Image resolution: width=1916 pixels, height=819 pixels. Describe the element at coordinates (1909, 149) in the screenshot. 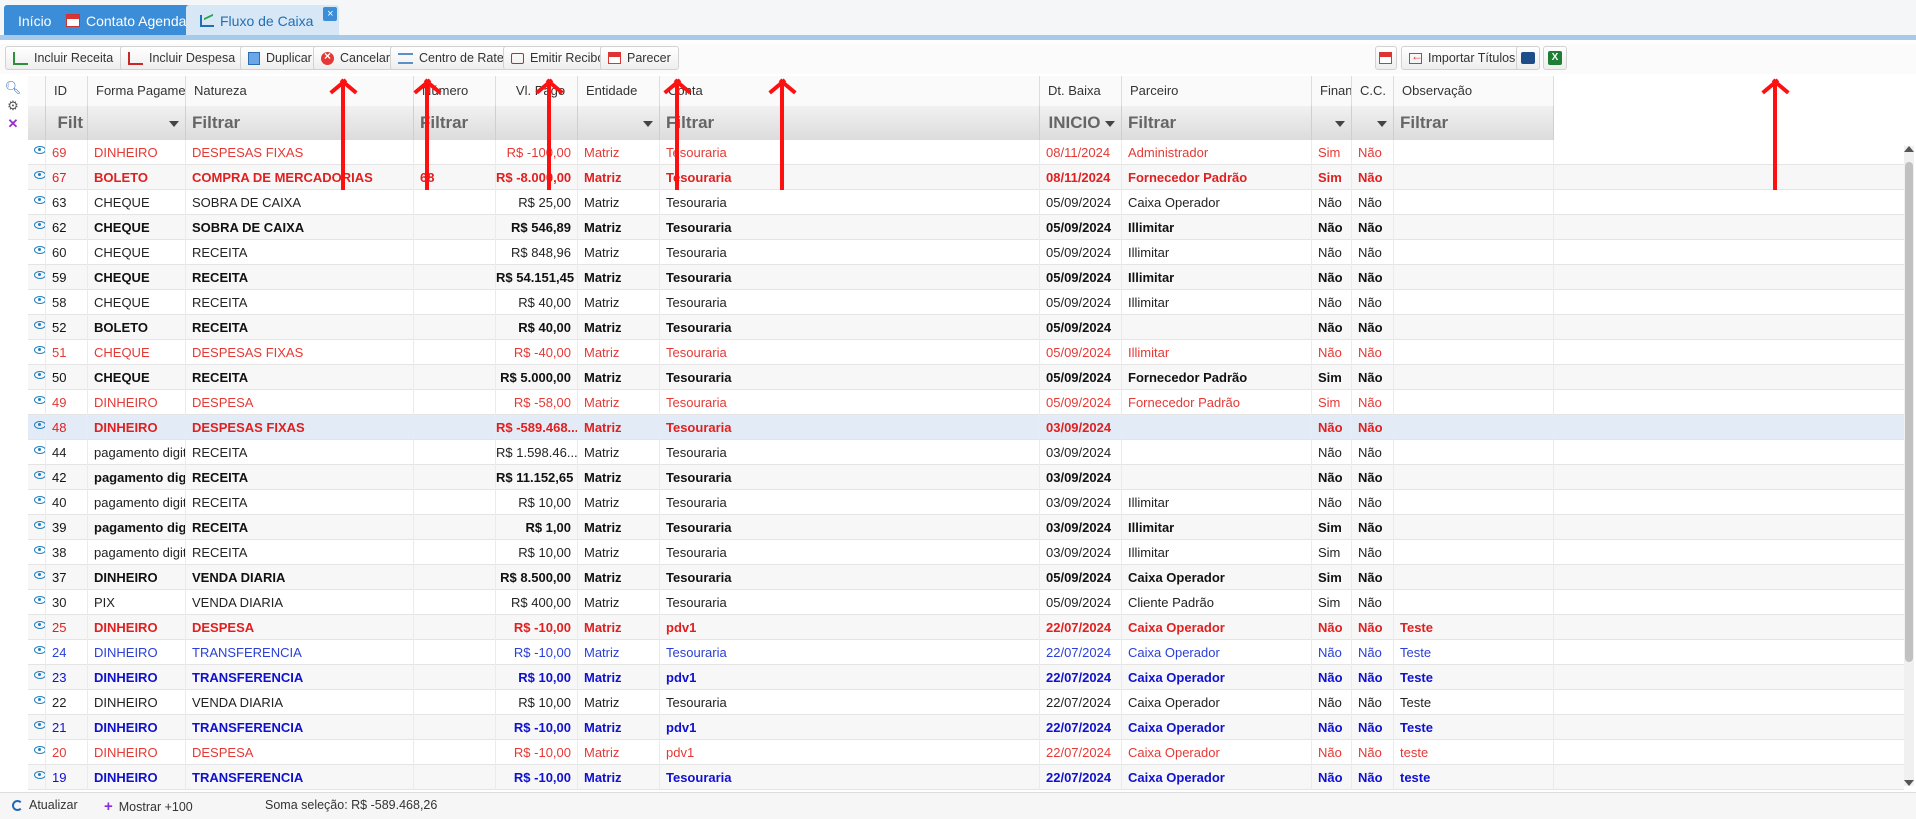

I see `scroll-up-icon` at that location.